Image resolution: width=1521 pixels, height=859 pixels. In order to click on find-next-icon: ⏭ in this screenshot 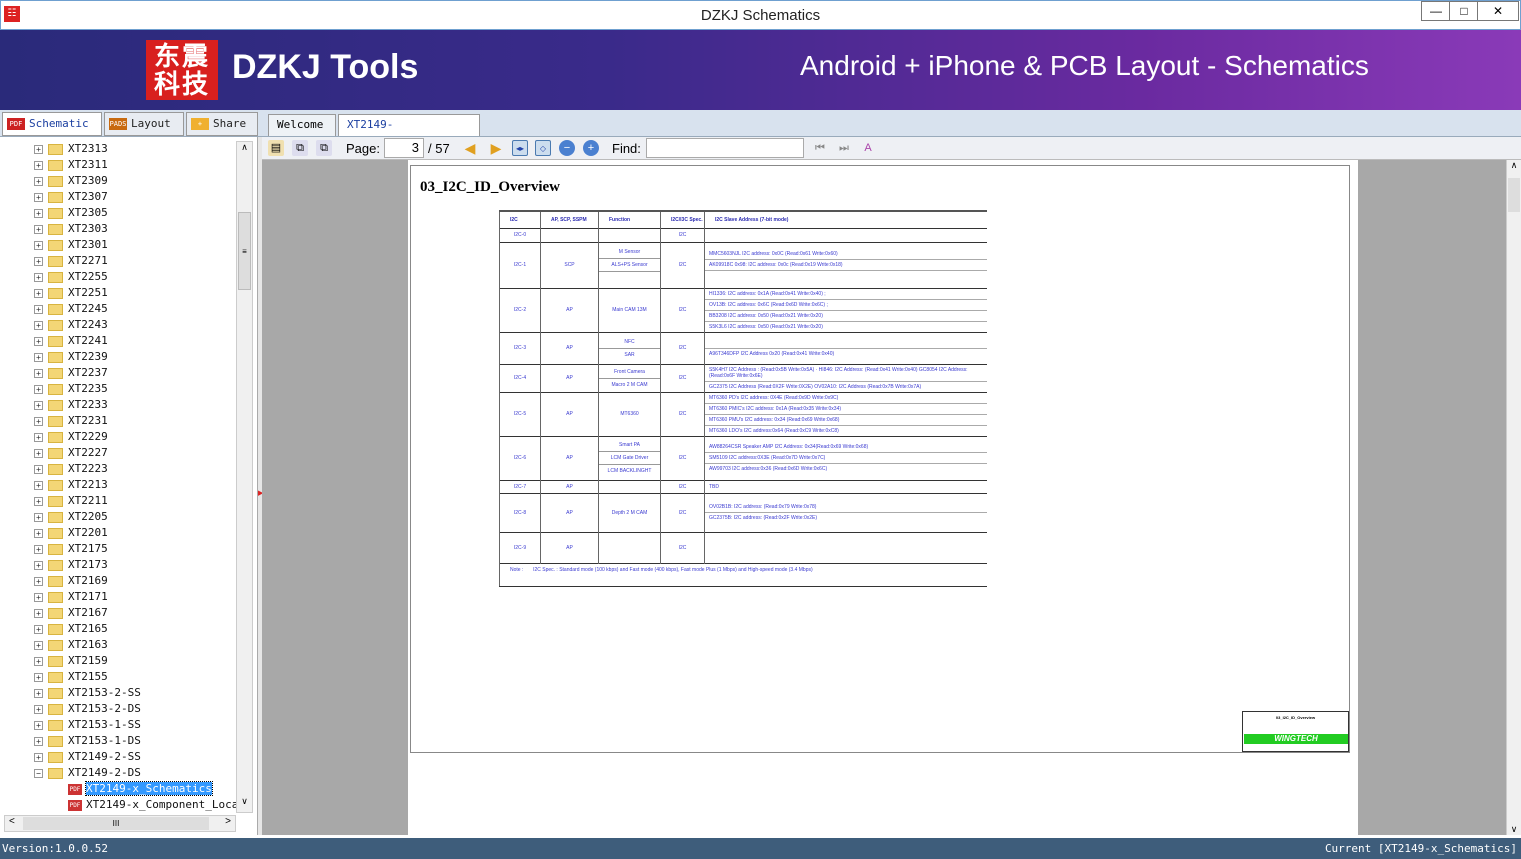, I will do `click(844, 148)`.